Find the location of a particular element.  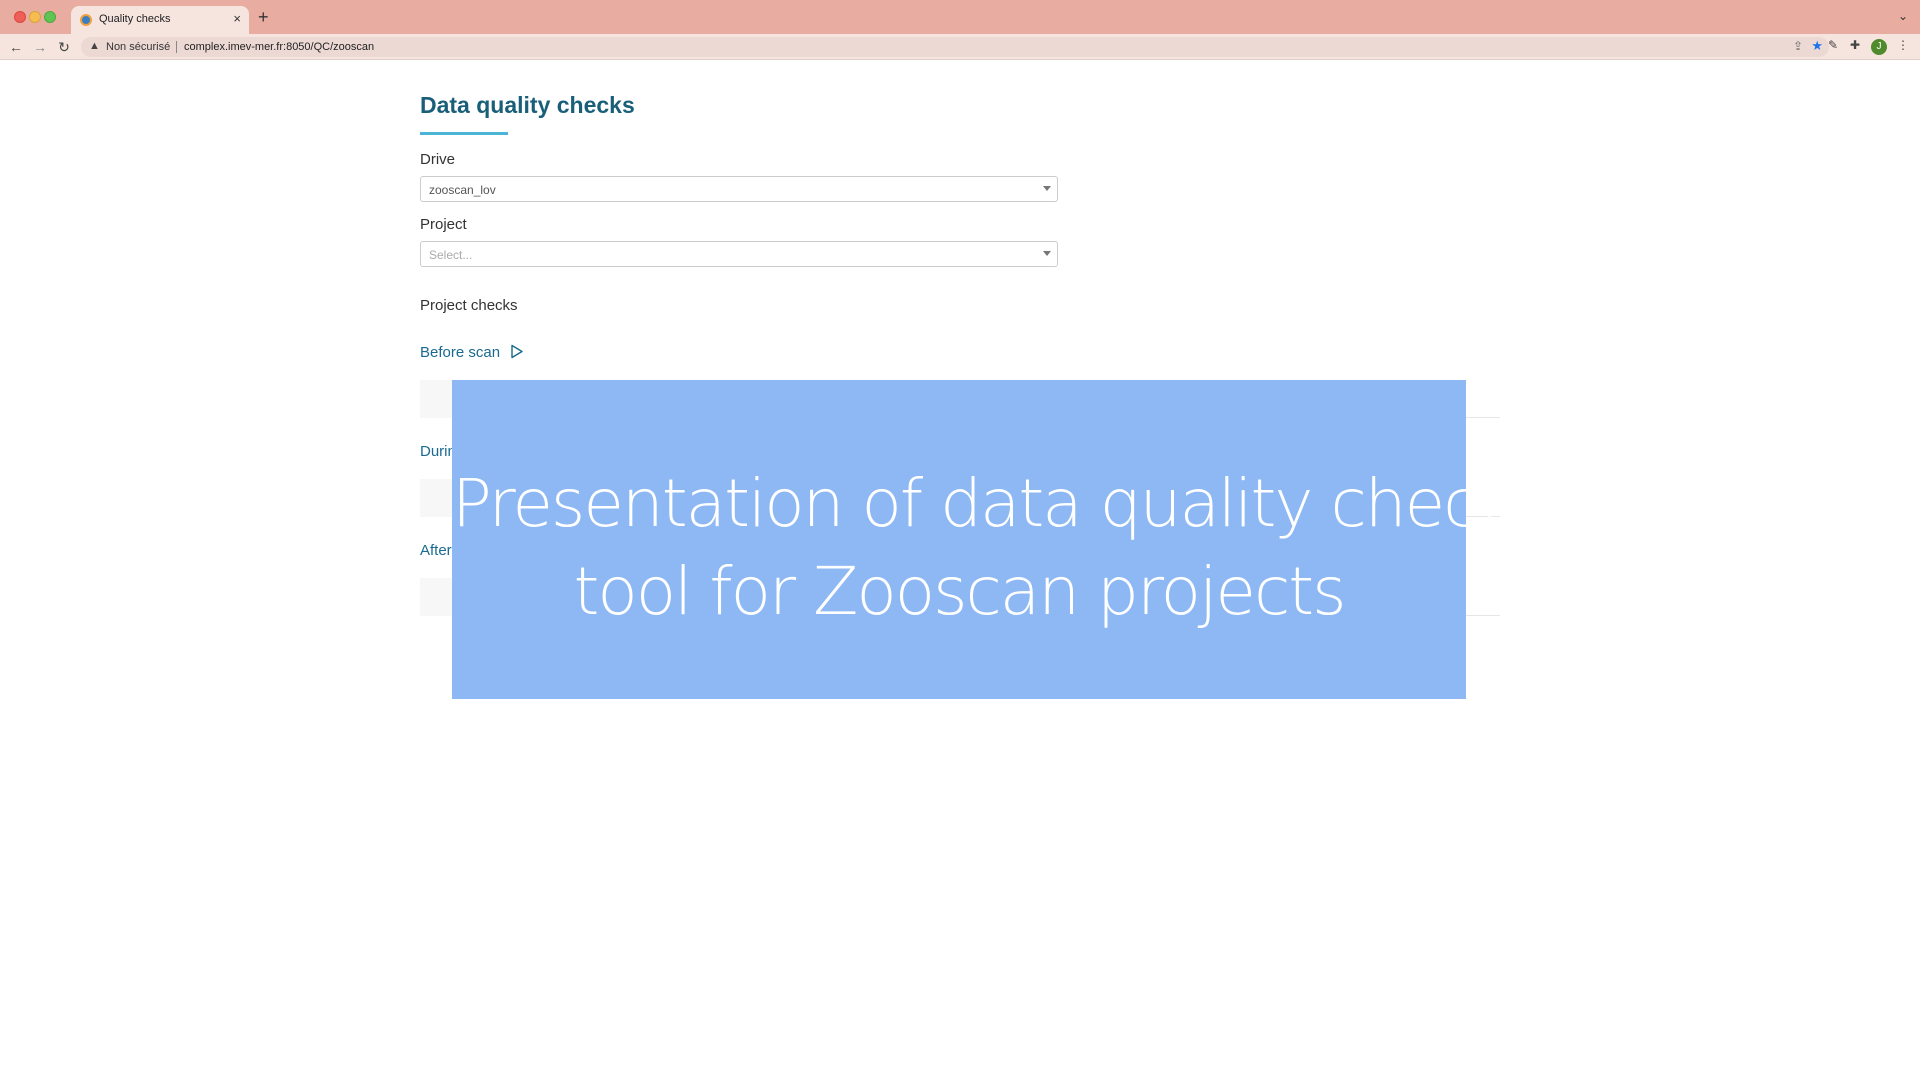

maximize-window-button is located at coordinates (50, 17).